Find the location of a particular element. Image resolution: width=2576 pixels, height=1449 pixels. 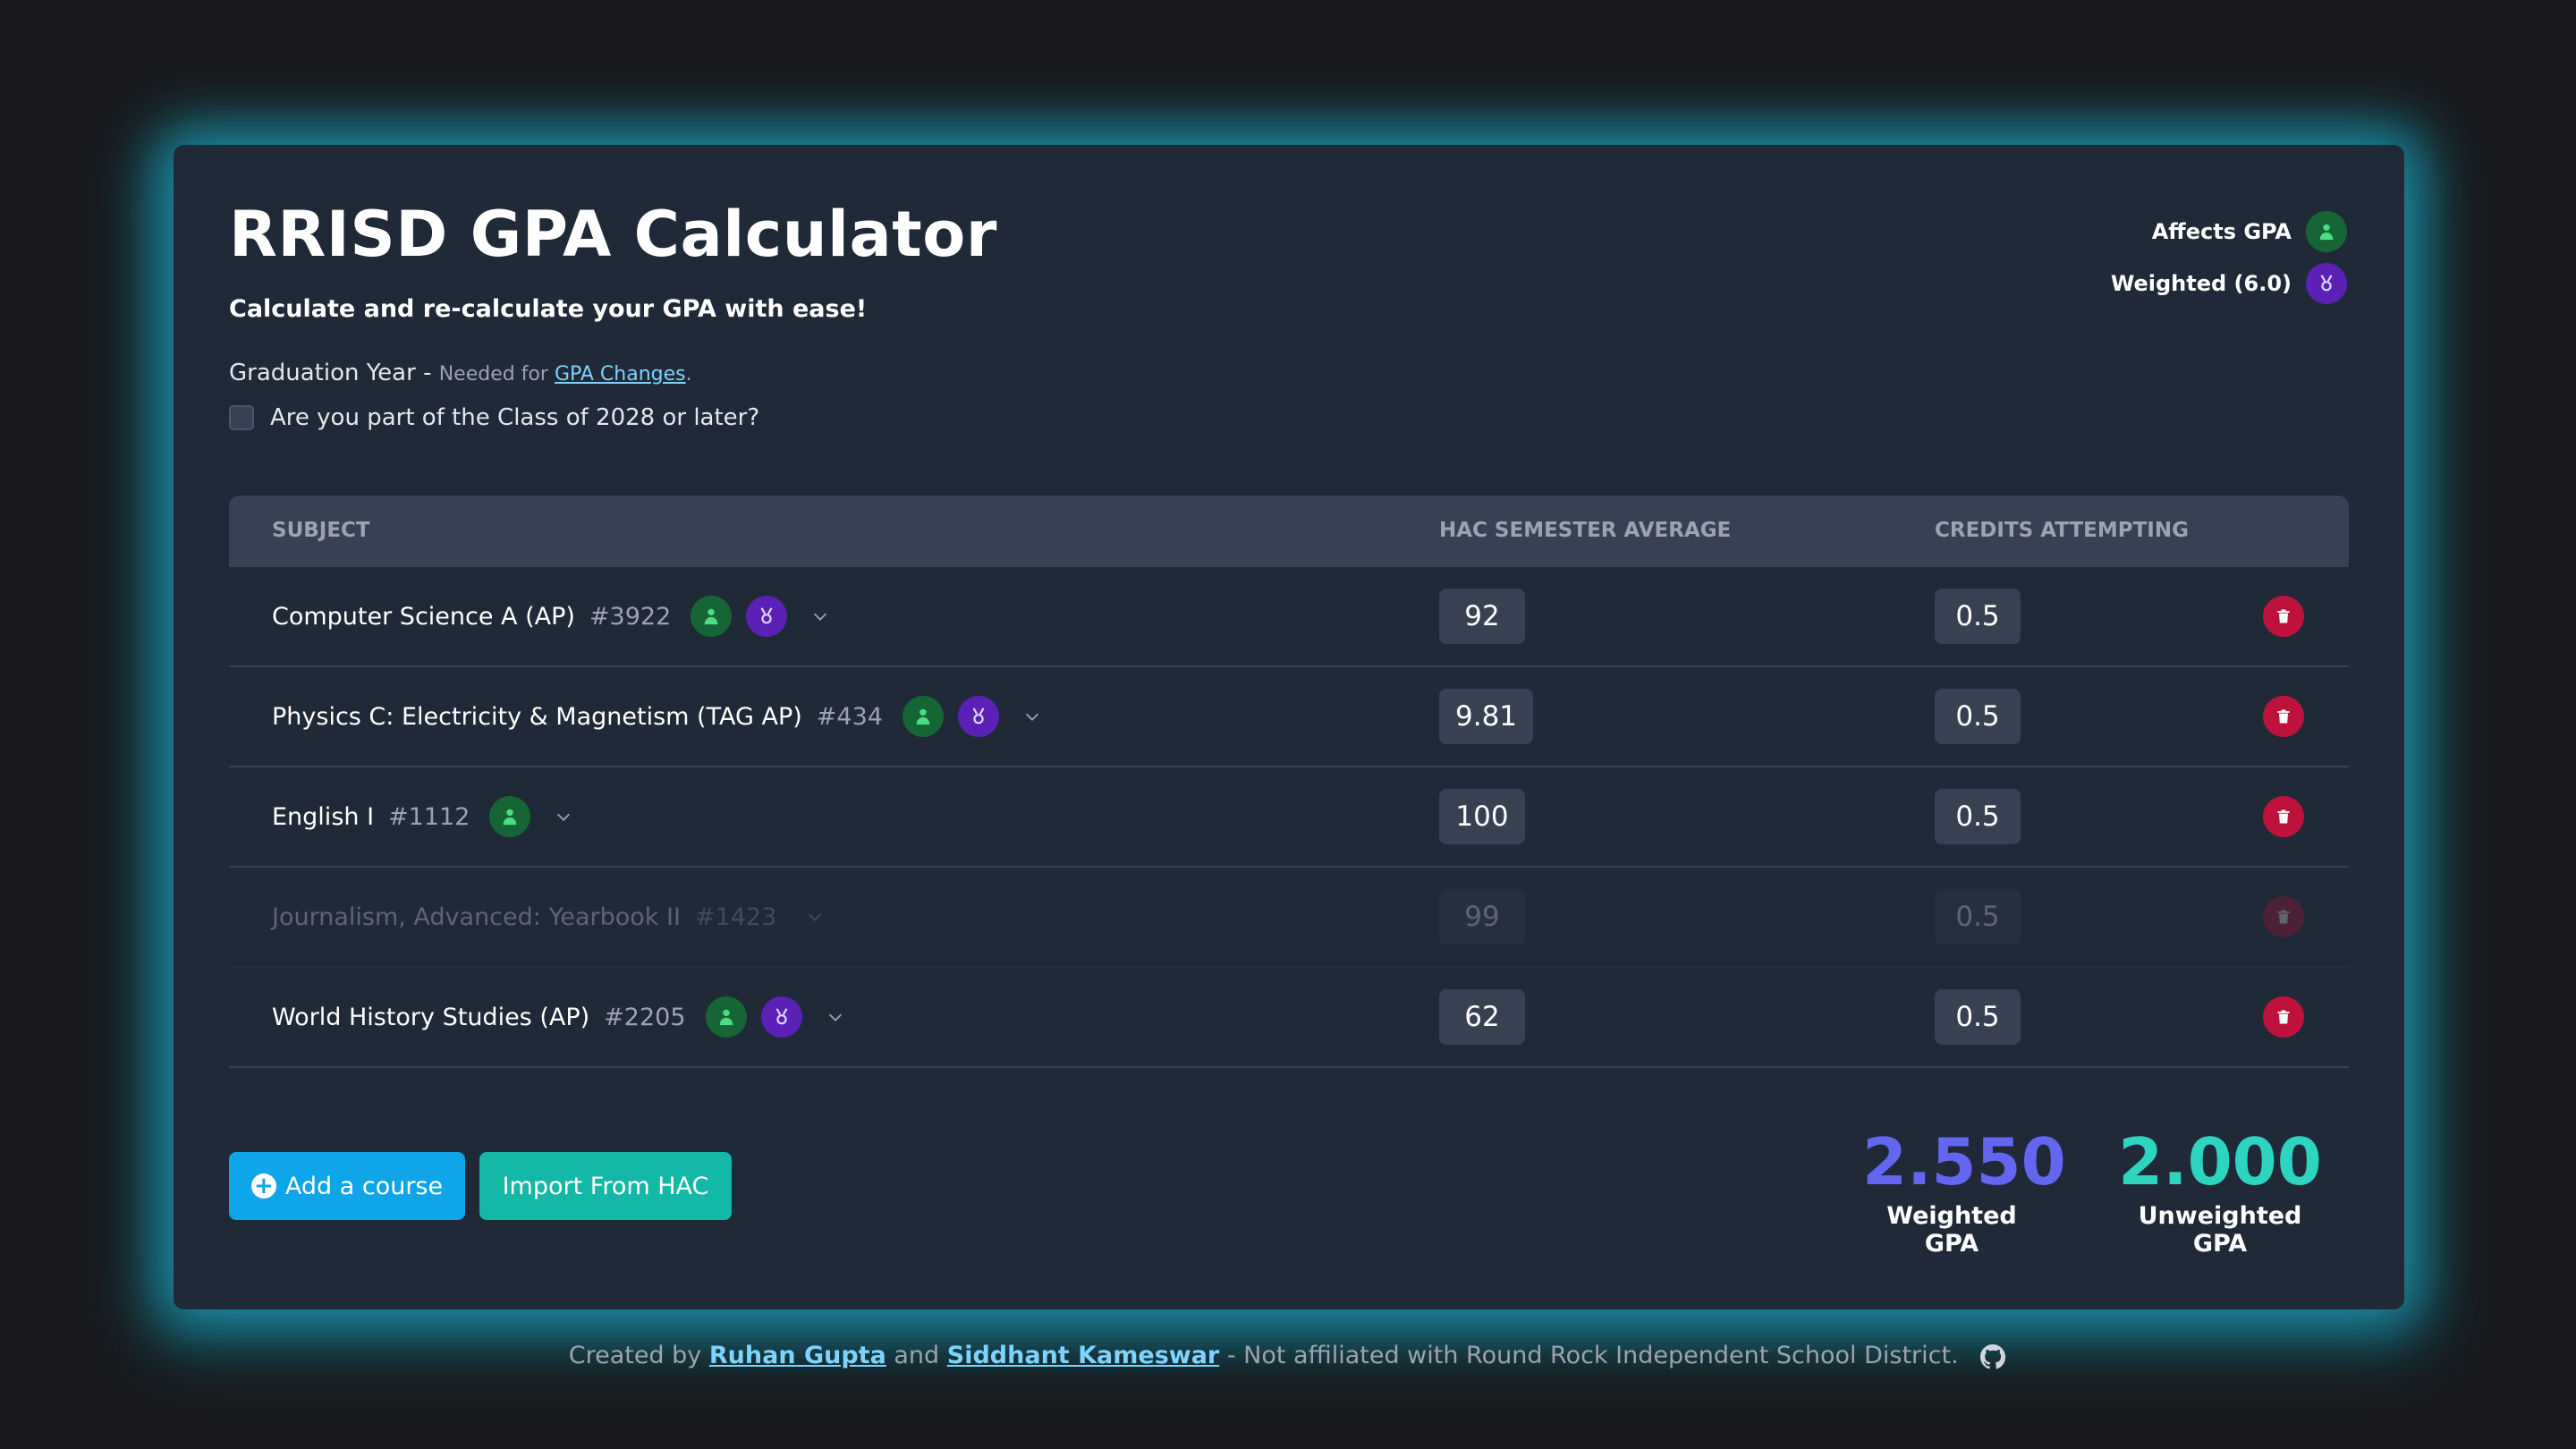

table-row: Computer Science A (AP) #3922 92 0.5 is located at coordinates (1289, 617).